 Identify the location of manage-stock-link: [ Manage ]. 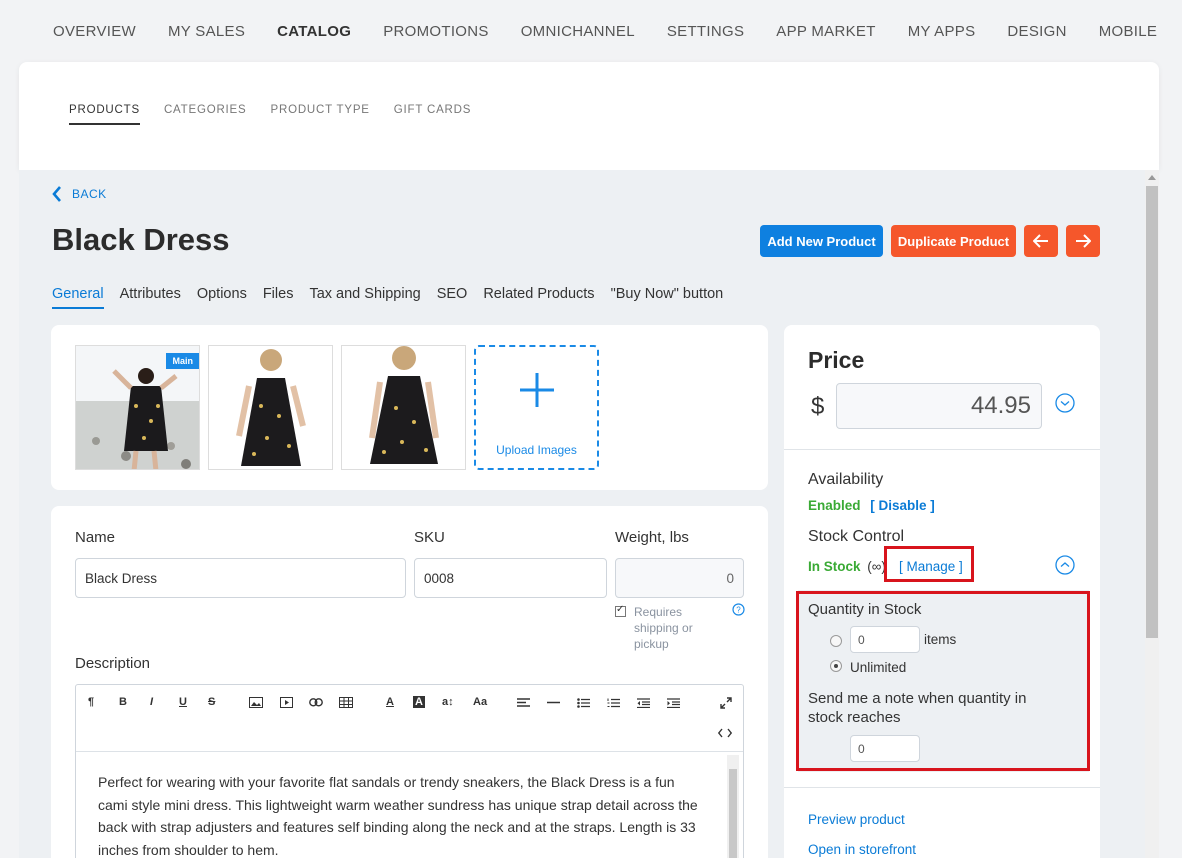
(931, 566).